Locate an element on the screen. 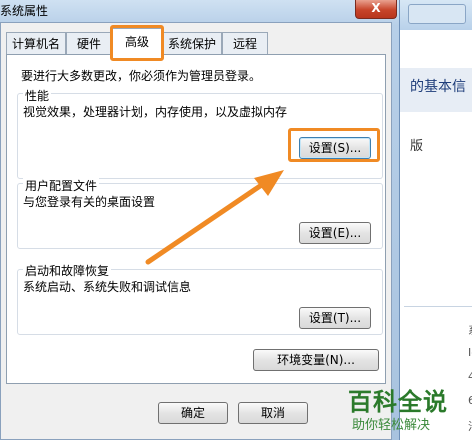 This screenshot has height=440, width=472. watermark-logo: 百科全说 助你轻松解决 is located at coordinates (400, 410).